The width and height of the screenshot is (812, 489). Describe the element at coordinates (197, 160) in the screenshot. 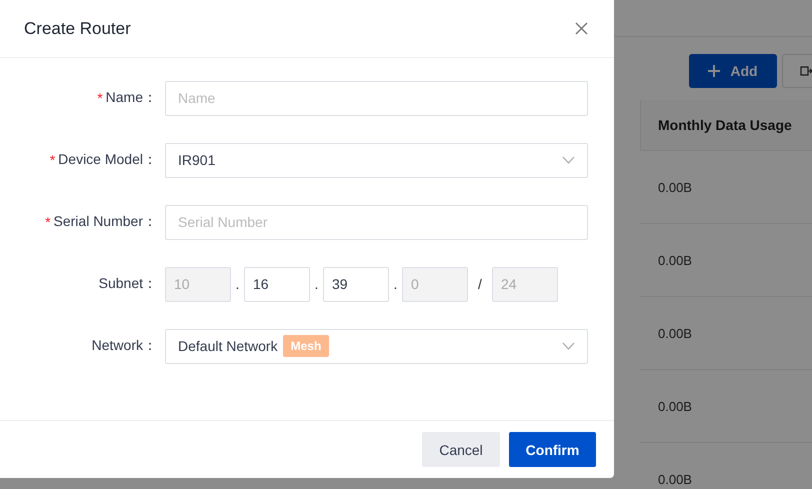

I see `select-value: IR901` at that location.